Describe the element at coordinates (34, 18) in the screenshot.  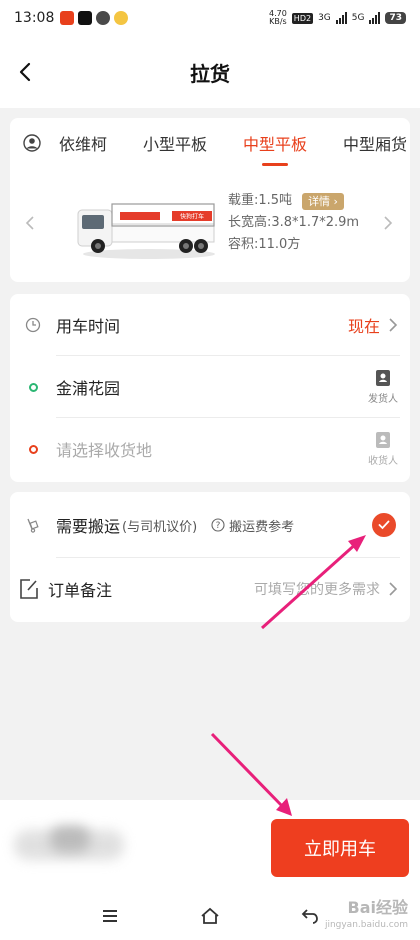
I see `status-time: 13:08` at that location.